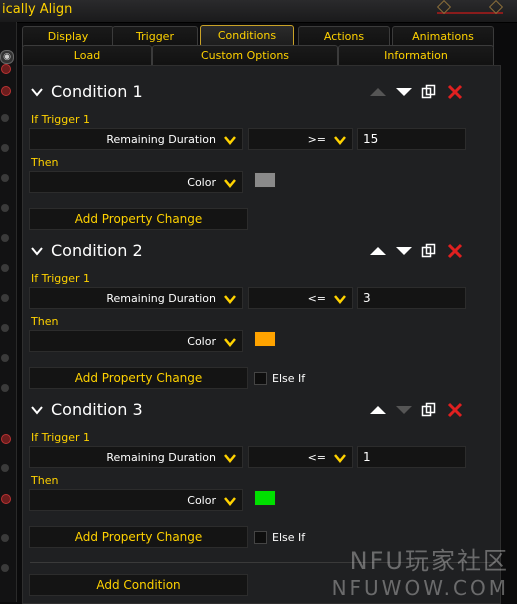 The height and width of the screenshot is (604, 517). I want to click on tab-actions: Actions, so click(344, 36).